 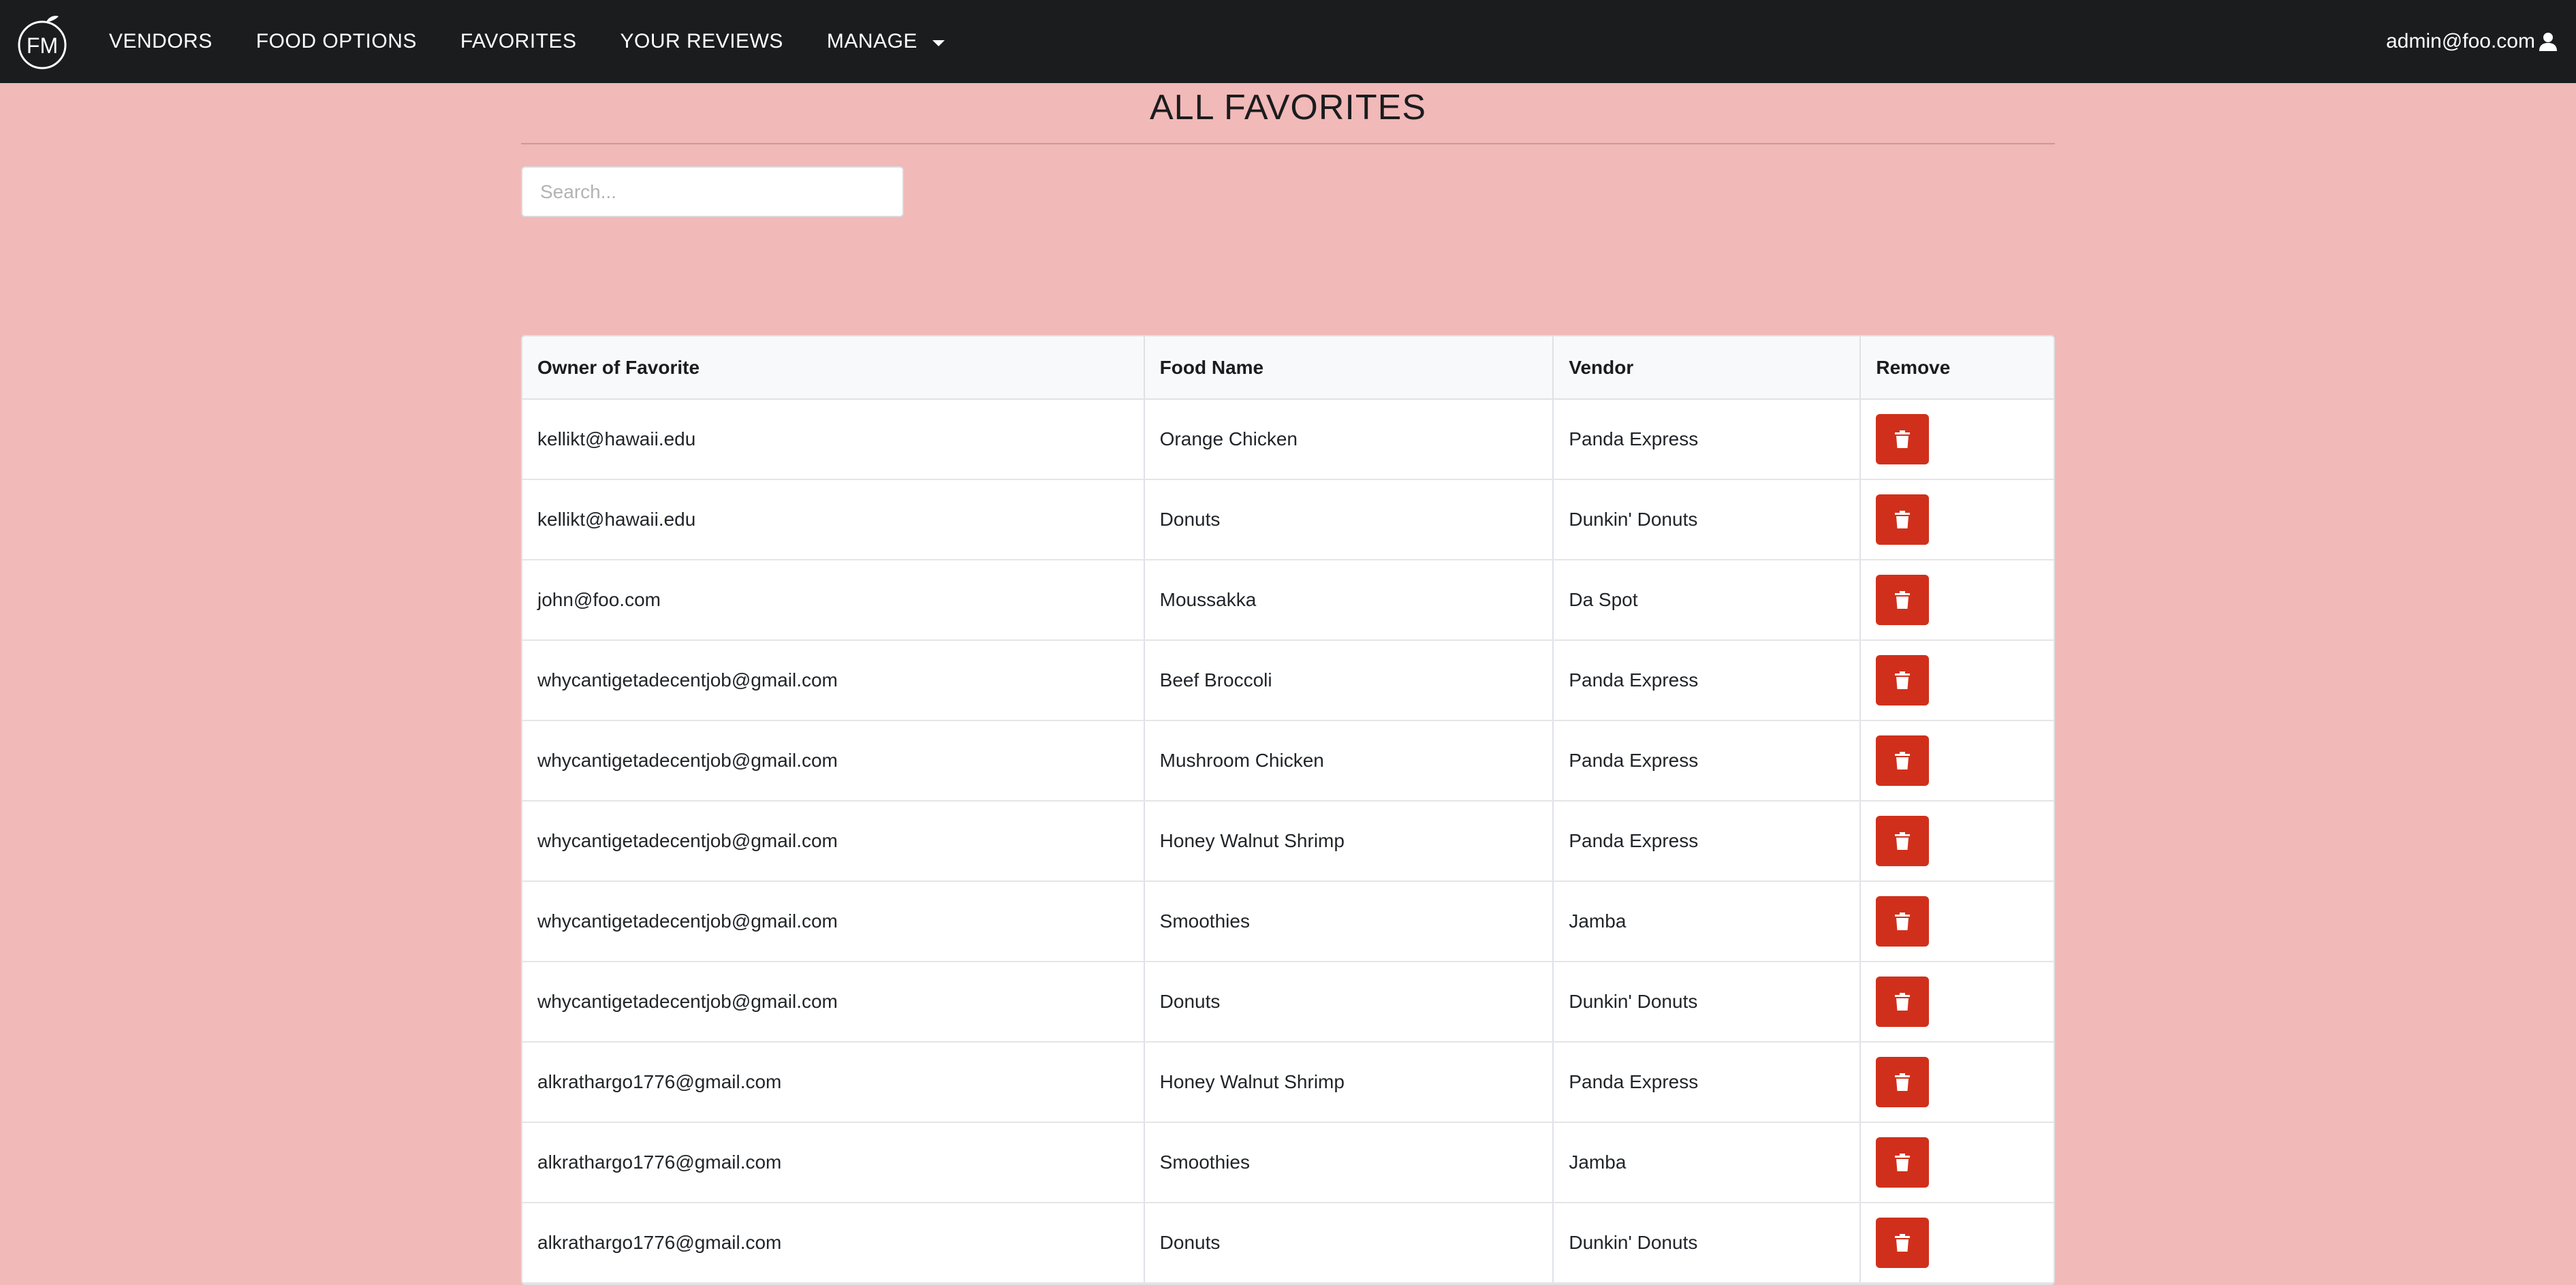 I want to click on user-menu: admin@foo.com, so click(x=2472, y=41).